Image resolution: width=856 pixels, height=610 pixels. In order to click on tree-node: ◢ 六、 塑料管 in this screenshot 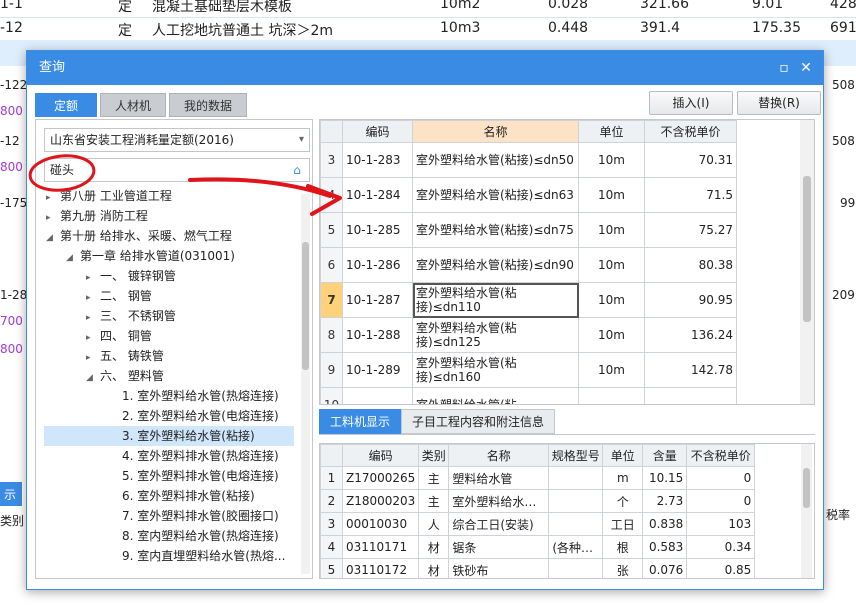, I will do `click(125, 376)`.